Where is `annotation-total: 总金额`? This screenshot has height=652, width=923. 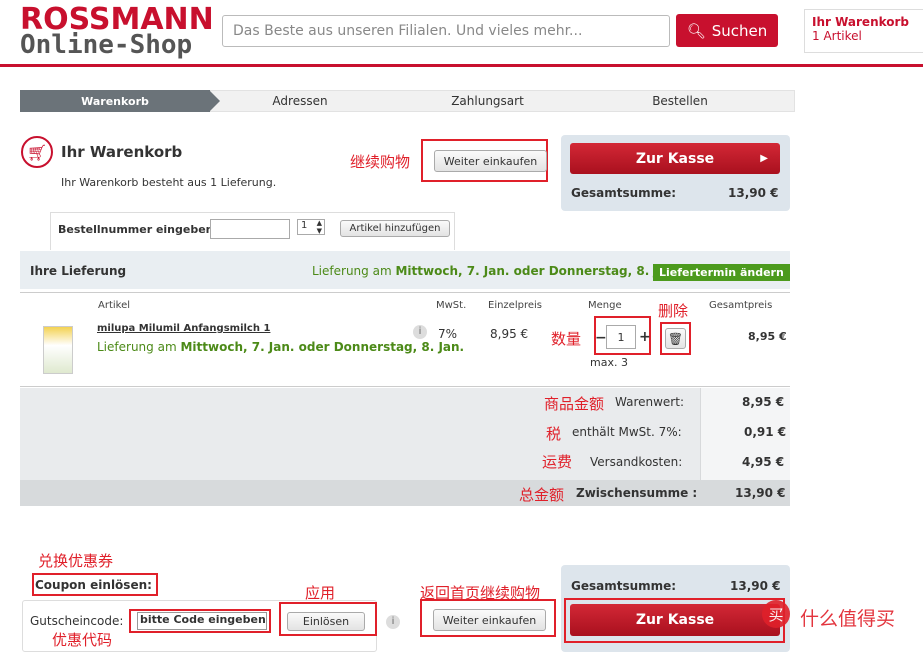 annotation-total: 总金额 is located at coordinates (542, 495).